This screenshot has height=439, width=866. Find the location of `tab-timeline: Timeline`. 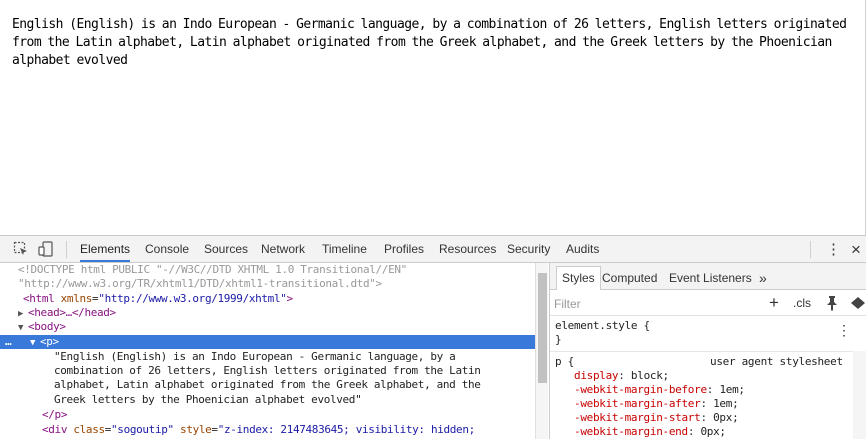

tab-timeline: Timeline is located at coordinates (344, 249).